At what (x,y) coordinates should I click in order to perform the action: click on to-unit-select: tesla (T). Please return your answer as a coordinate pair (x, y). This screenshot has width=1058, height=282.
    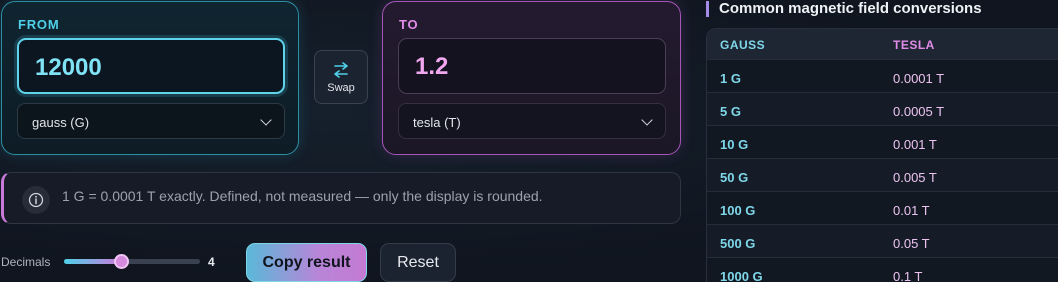
    Looking at the image, I should click on (532, 121).